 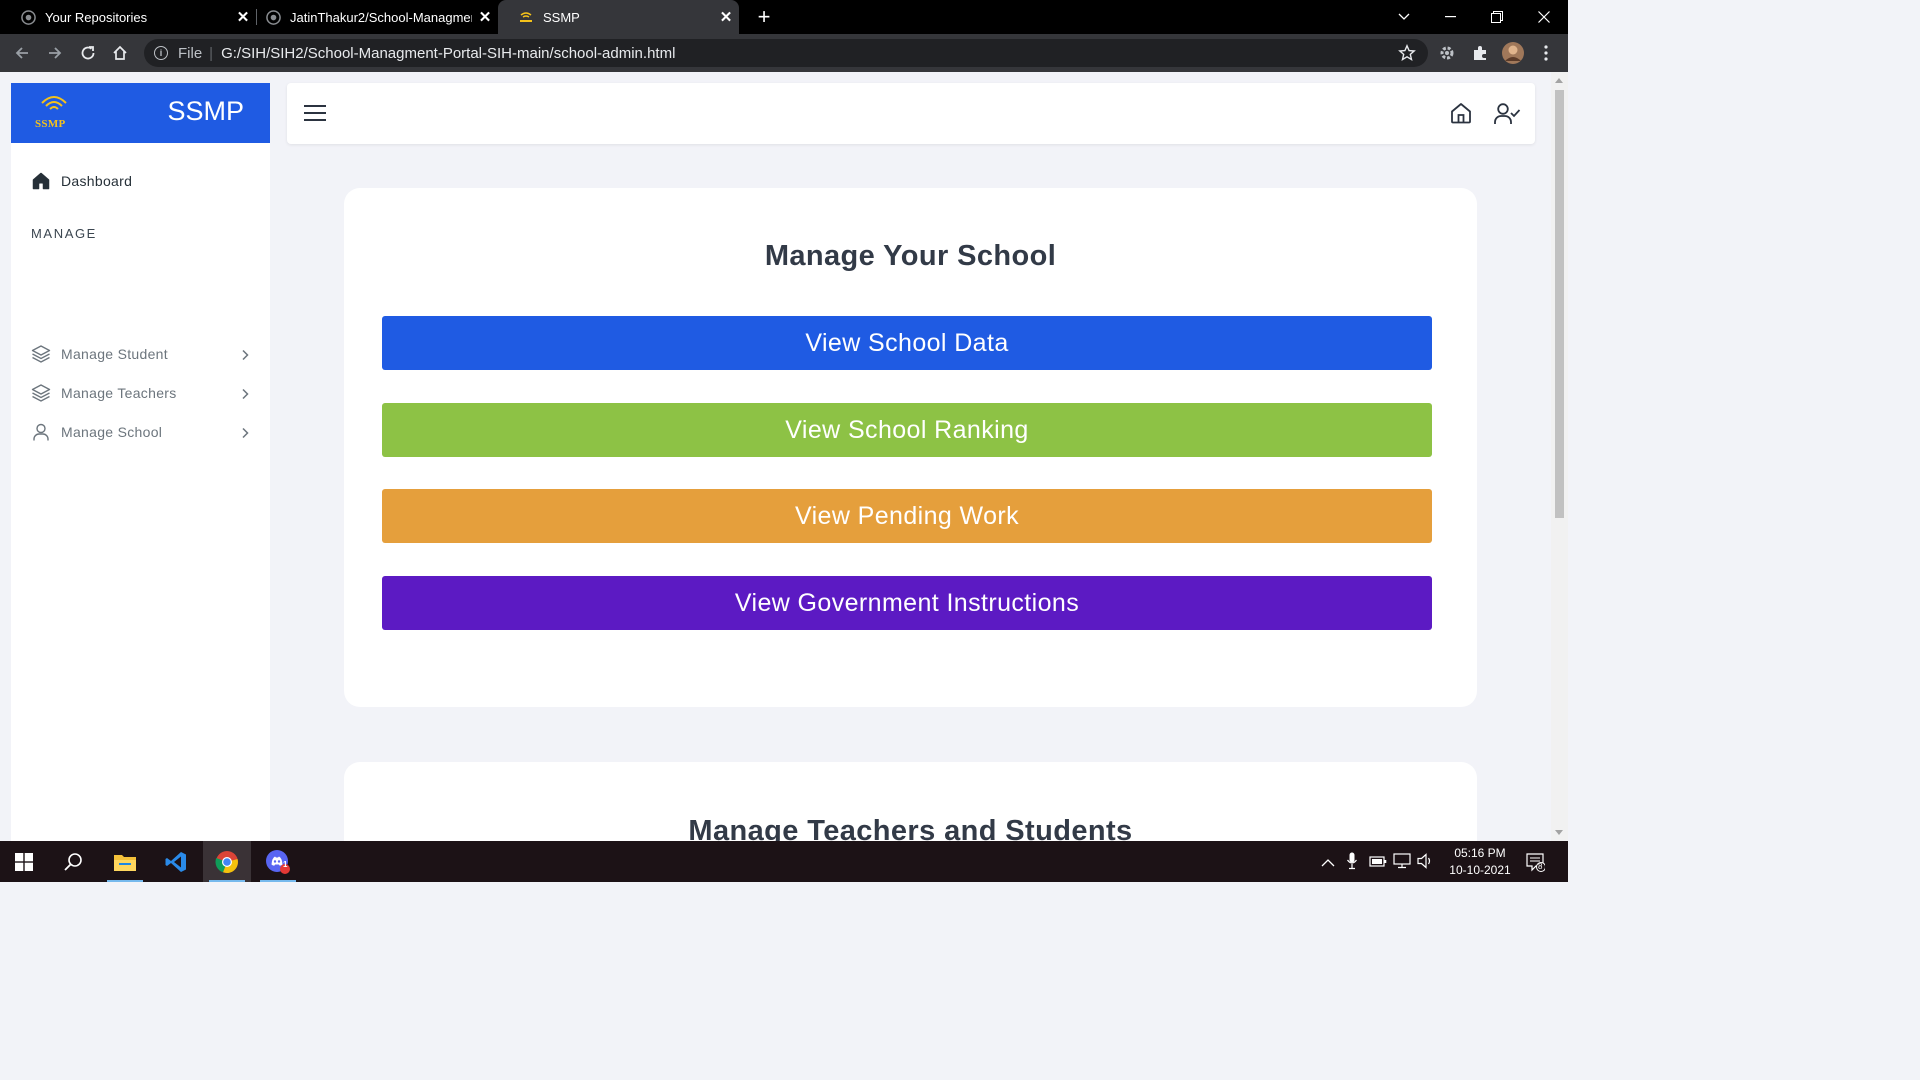 What do you see at coordinates (125, 861) in the screenshot?
I see `file-explorer-icon` at bounding box center [125, 861].